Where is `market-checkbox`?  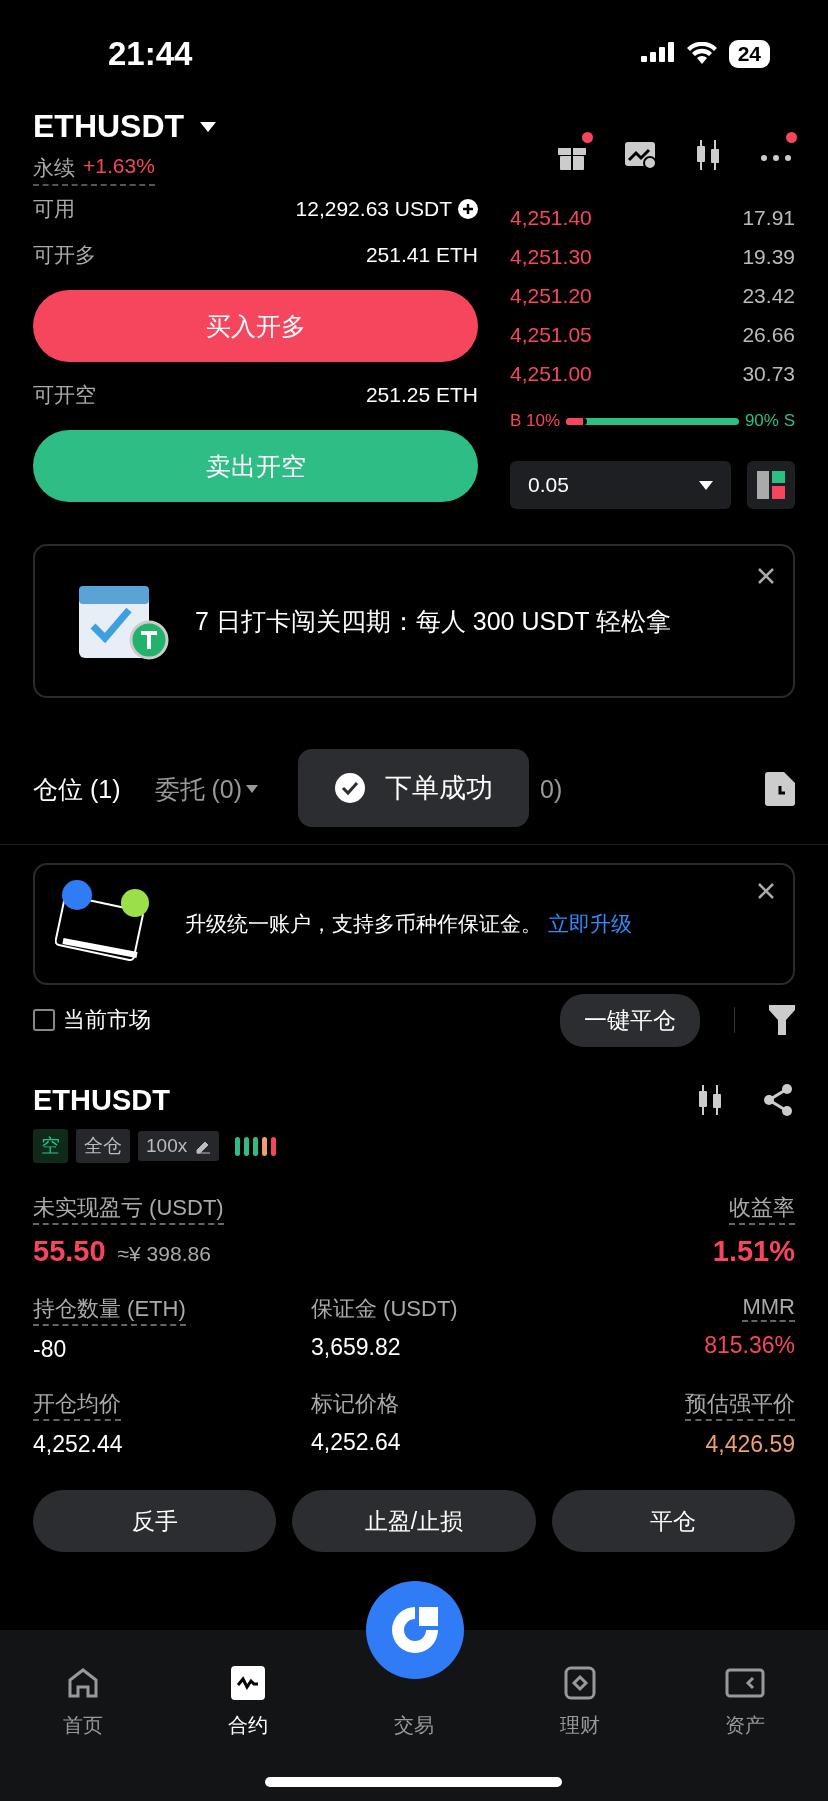 market-checkbox is located at coordinates (44, 1020).